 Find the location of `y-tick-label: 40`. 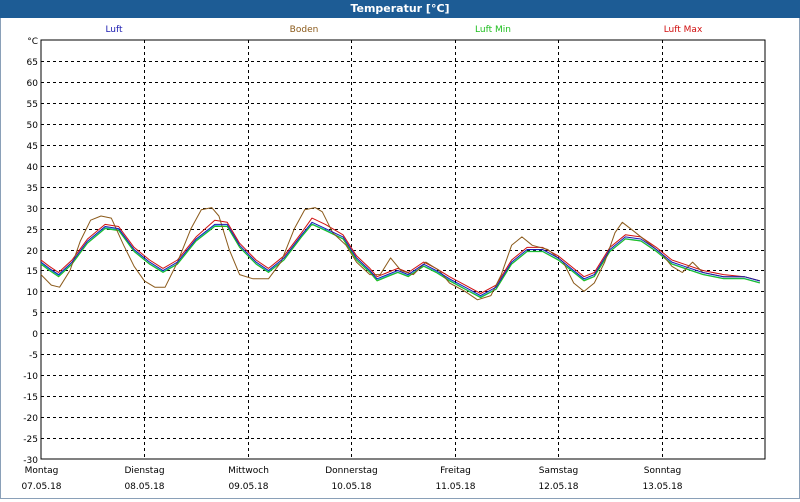

y-tick-label: 40 is located at coordinates (33, 168).